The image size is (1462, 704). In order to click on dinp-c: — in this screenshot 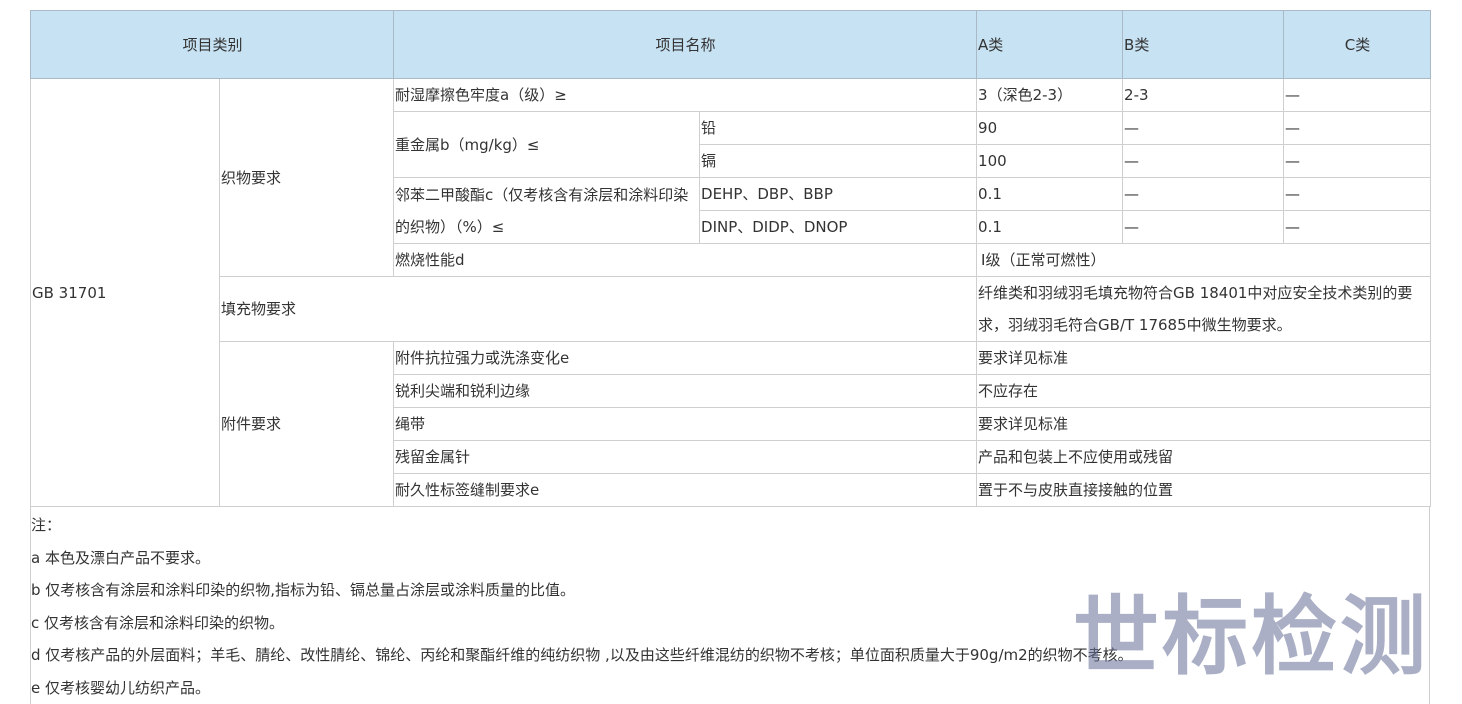, I will do `click(1357, 227)`.